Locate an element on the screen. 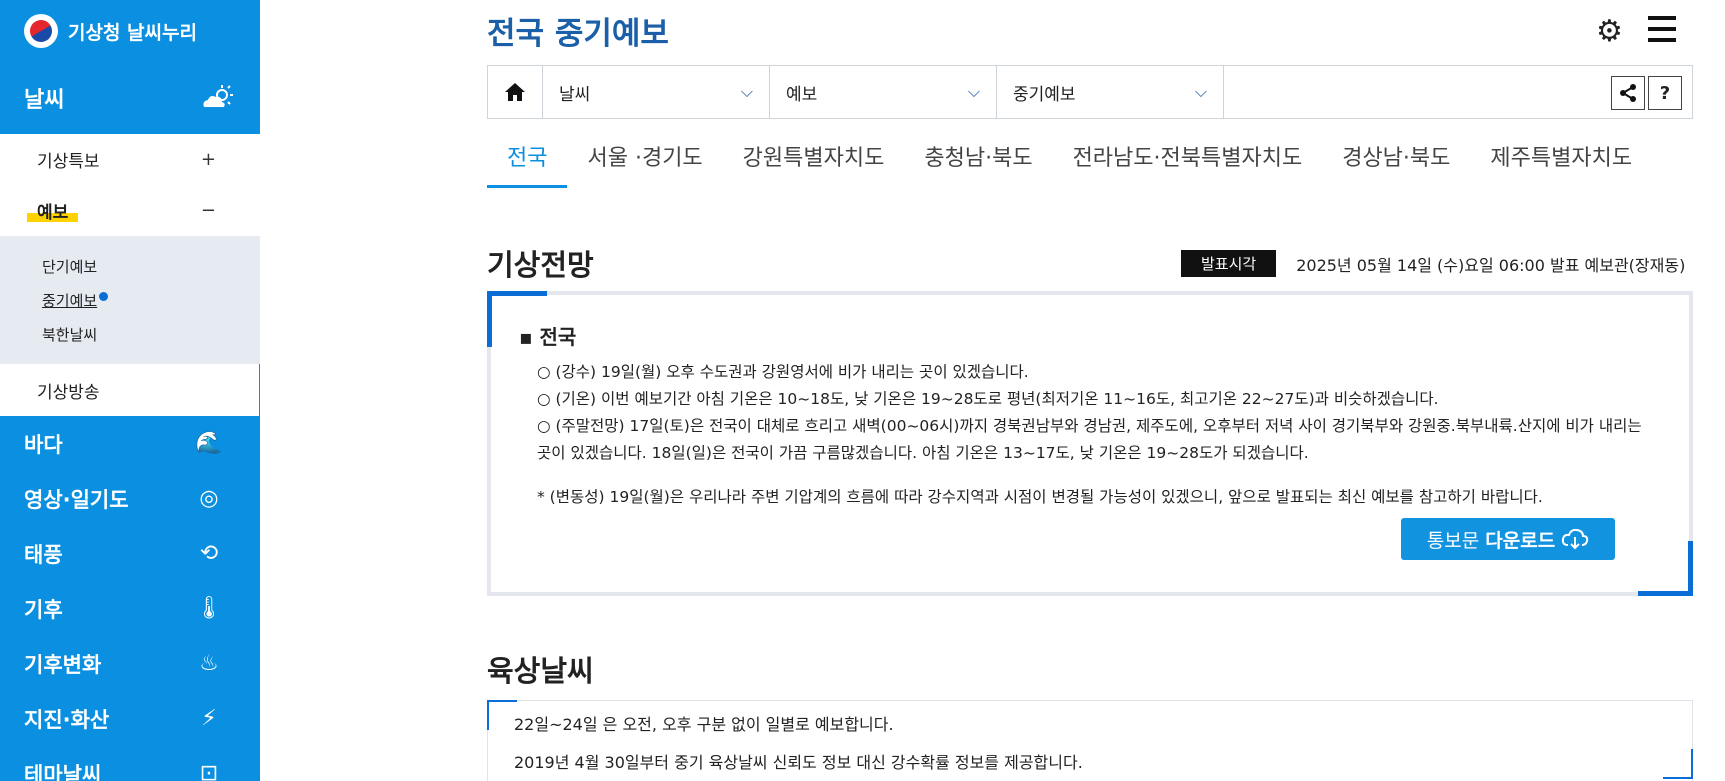 This screenshot has width=1725, height=781. collapse-icon: − is located at coordinates (208, 210).